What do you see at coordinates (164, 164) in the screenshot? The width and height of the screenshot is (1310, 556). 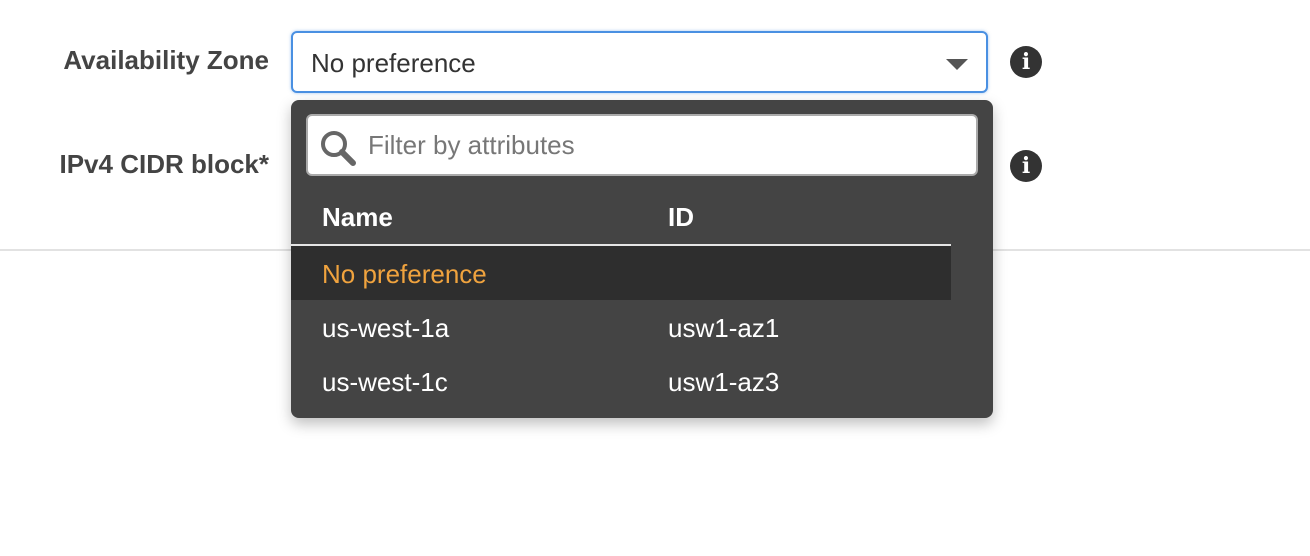 I see `cidr-block-label: IPv4 CIDR block*` at bounding box center [164, 164].